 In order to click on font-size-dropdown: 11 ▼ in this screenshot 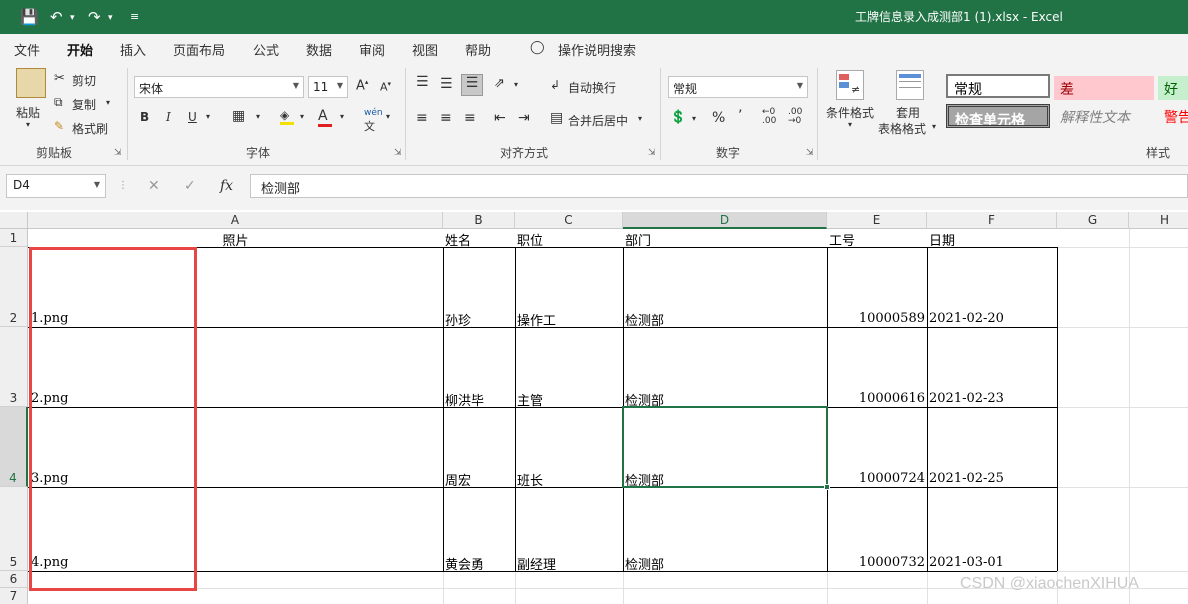, I will do `click(328, 87)`.